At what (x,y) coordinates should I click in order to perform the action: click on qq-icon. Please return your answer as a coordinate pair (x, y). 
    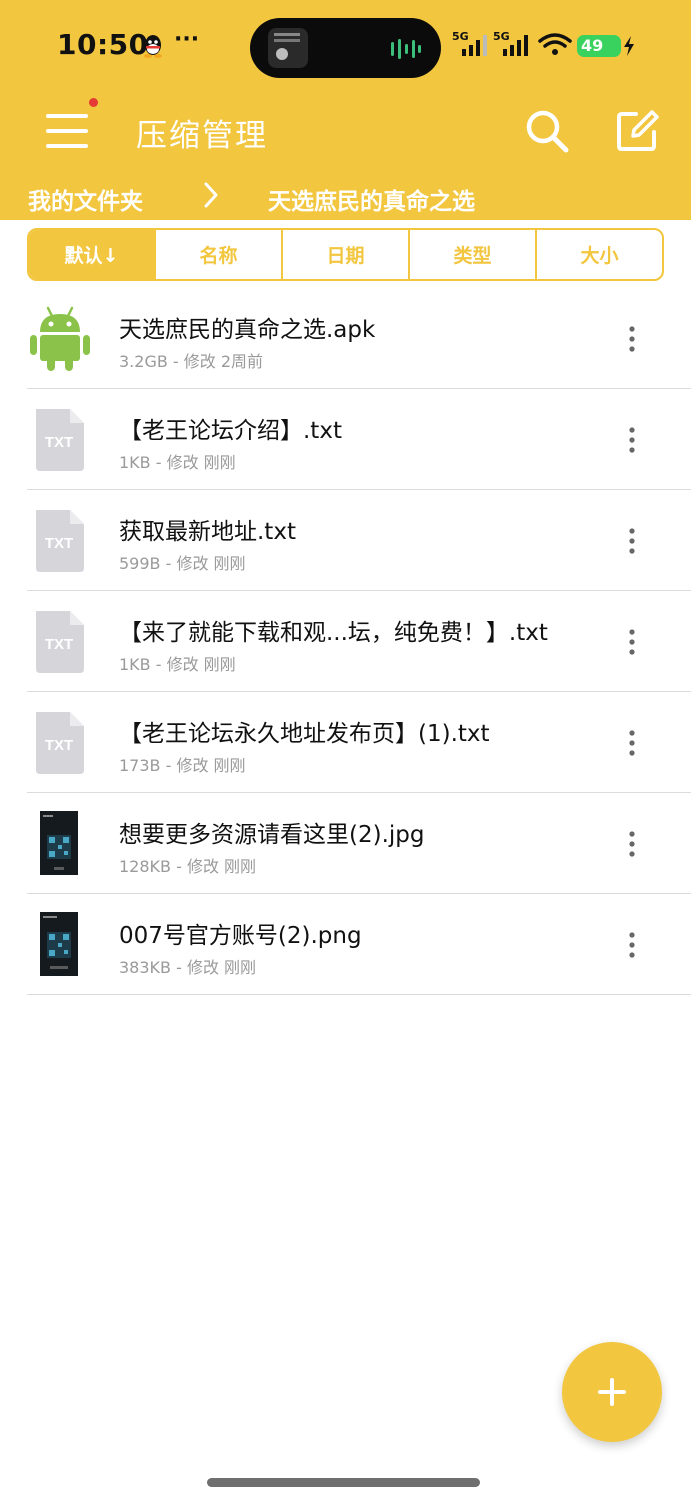
    Looking at the image, I should click on (153, 46).